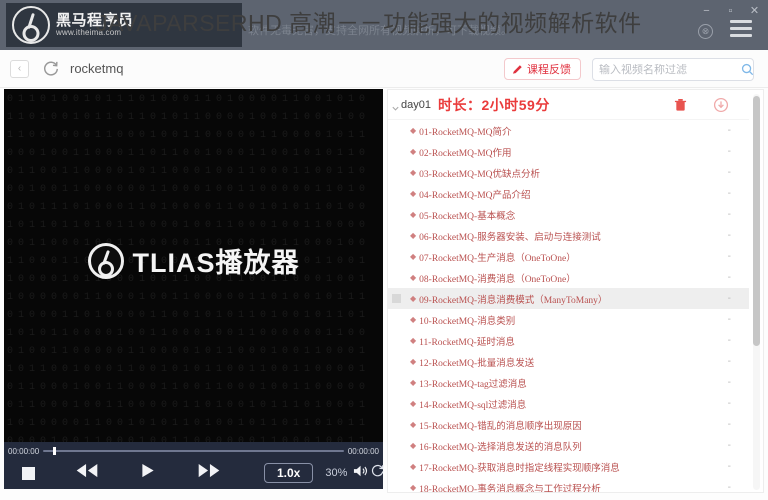  What do you see at coordinates (475, 195) in the screenshot?
I see `playlist-item-label: 04-RocketMQ-MQ产品介绍` at bounding box center [475, 195].